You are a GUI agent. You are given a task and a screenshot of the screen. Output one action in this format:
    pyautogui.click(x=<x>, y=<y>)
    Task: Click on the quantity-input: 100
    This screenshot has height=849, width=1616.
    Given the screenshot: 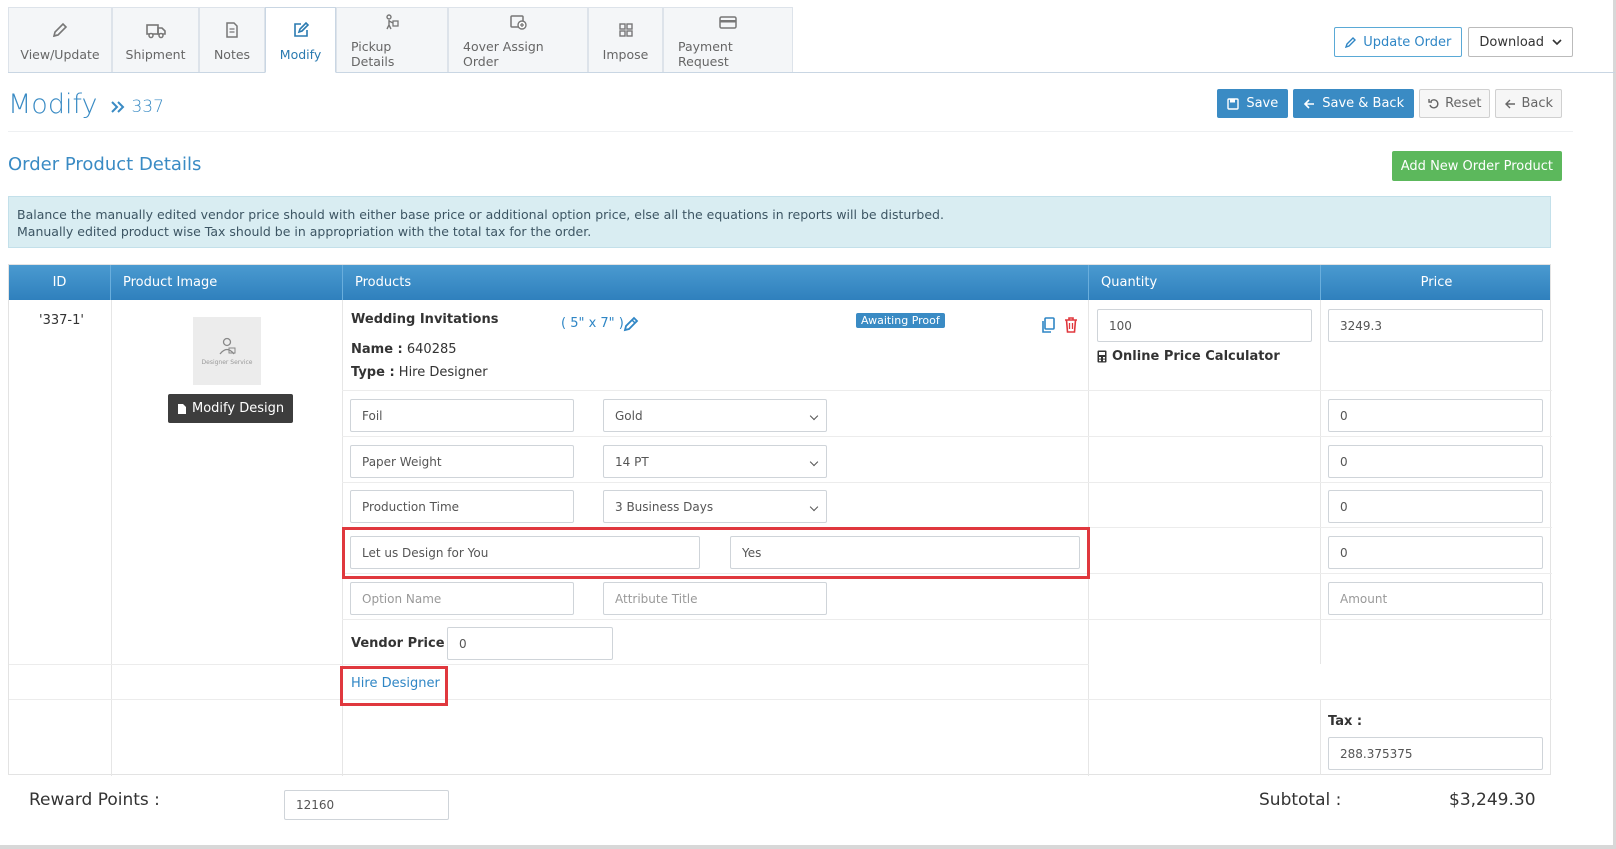 What is the action you would take?
    pyautogui.click(x=1204, y=325)
    